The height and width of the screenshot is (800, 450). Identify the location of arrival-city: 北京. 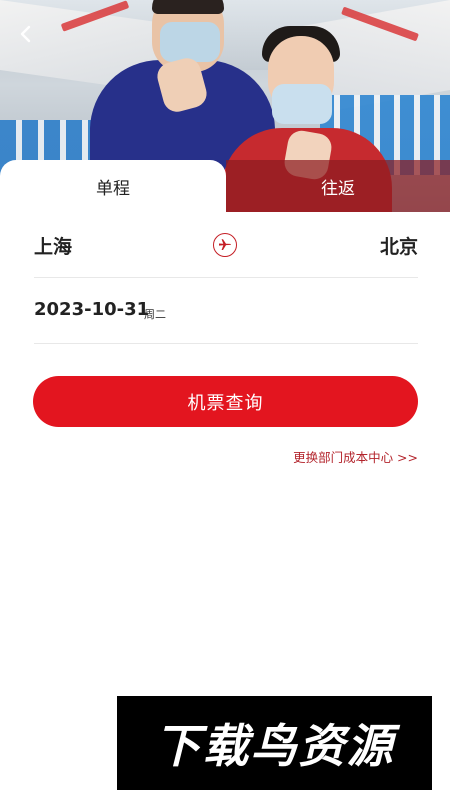
(399, 245).